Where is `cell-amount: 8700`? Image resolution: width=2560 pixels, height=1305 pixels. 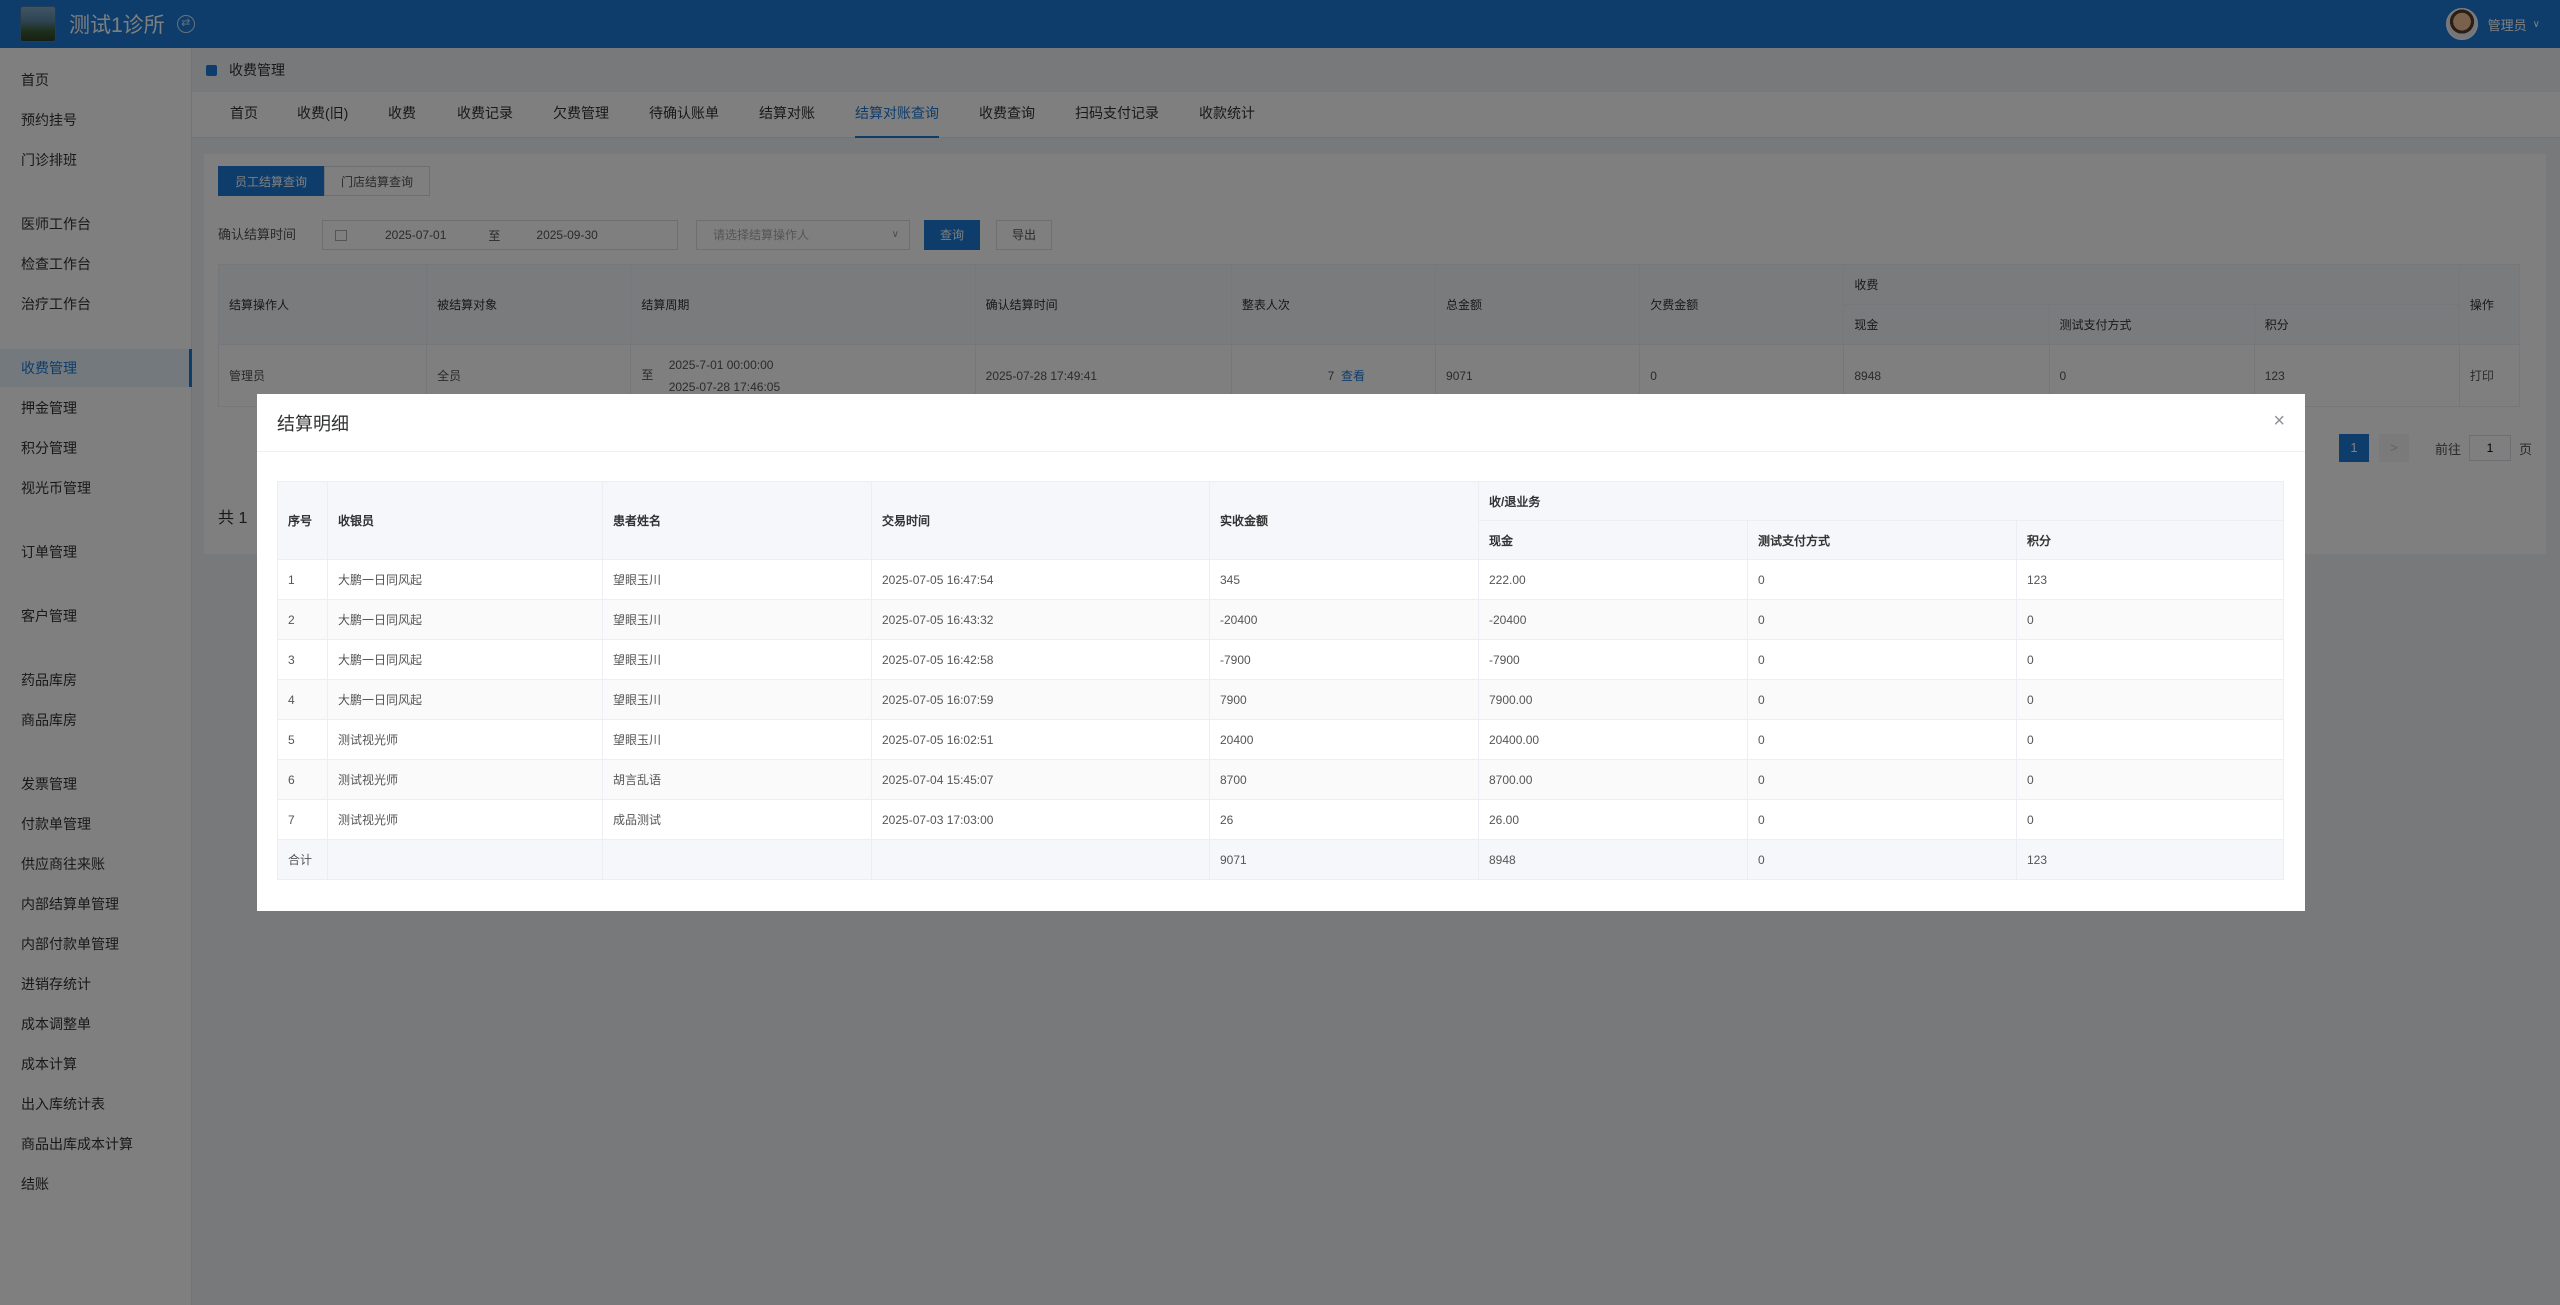
cell-amount: 8700 is located at coordinates (1344, 779).